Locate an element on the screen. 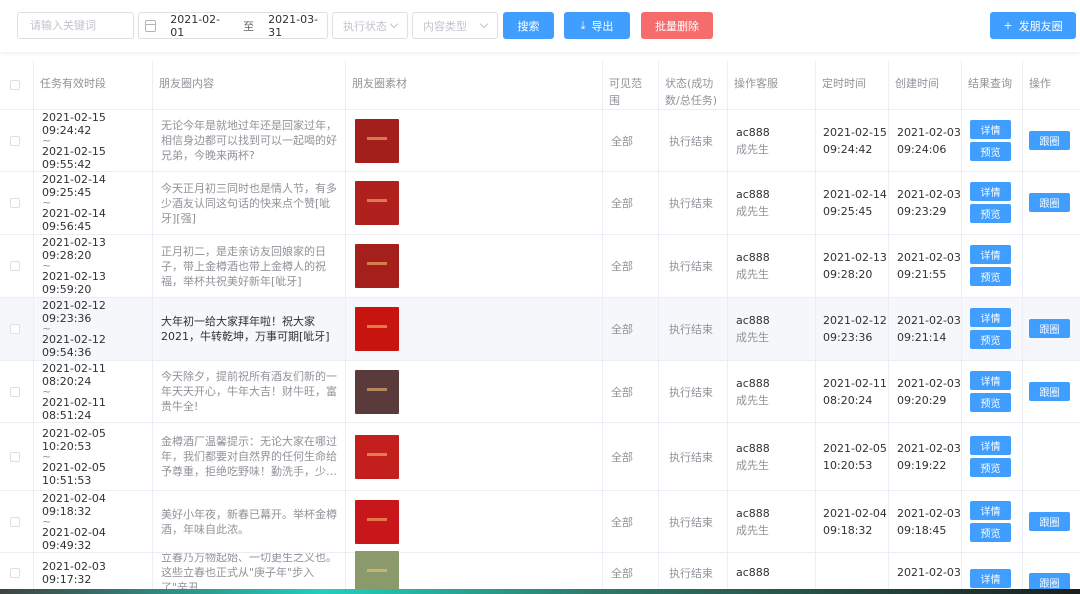 This screenshot has height=594, width=1080. schedule-date: 2021-02-14 is located at coordinates (855, 194).